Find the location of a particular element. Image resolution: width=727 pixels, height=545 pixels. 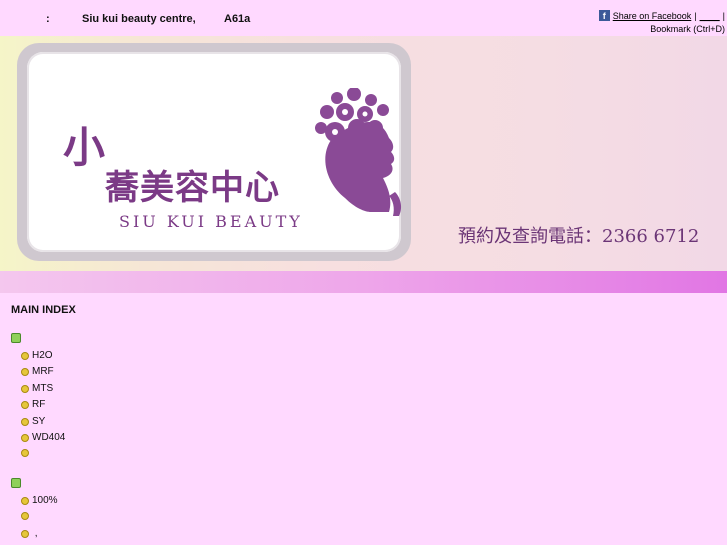

nav-item-label: H2O is located at coordinates (42, 355).